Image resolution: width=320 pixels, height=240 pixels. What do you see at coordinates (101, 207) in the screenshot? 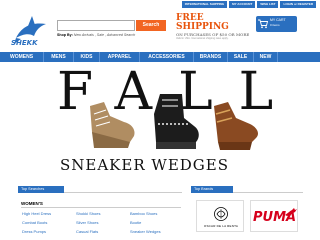
I see `womens-divider` at bounding box center [101, 207].